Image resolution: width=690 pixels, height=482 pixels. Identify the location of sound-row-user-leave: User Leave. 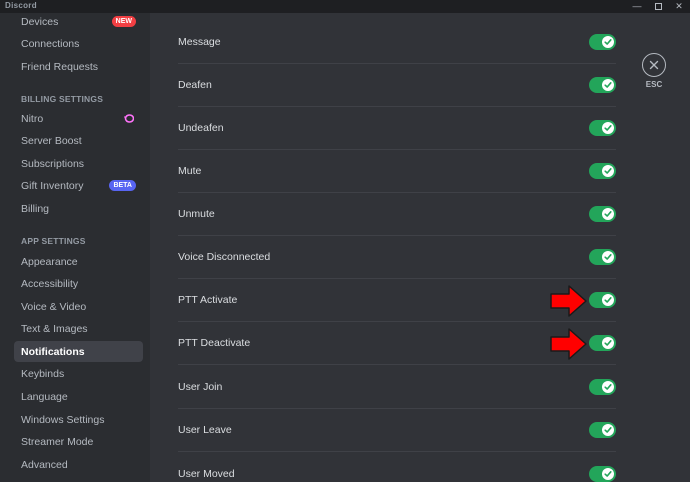
(397, 430).